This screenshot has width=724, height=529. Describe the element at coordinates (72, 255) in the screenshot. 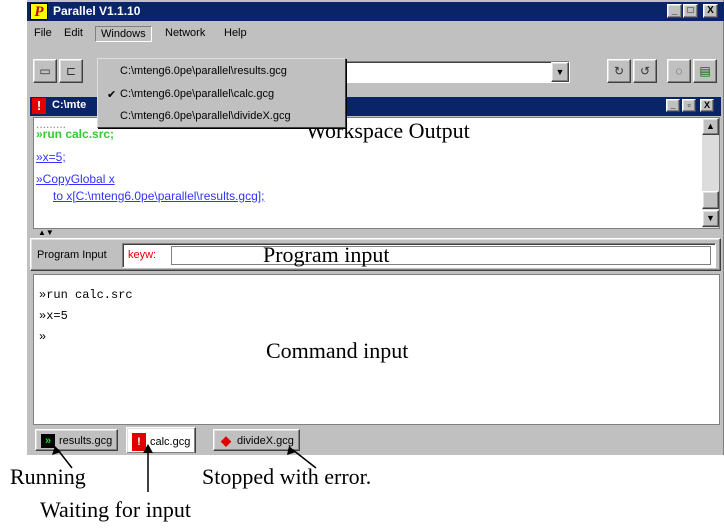

I see `program-input-label: Program Input` at that location.